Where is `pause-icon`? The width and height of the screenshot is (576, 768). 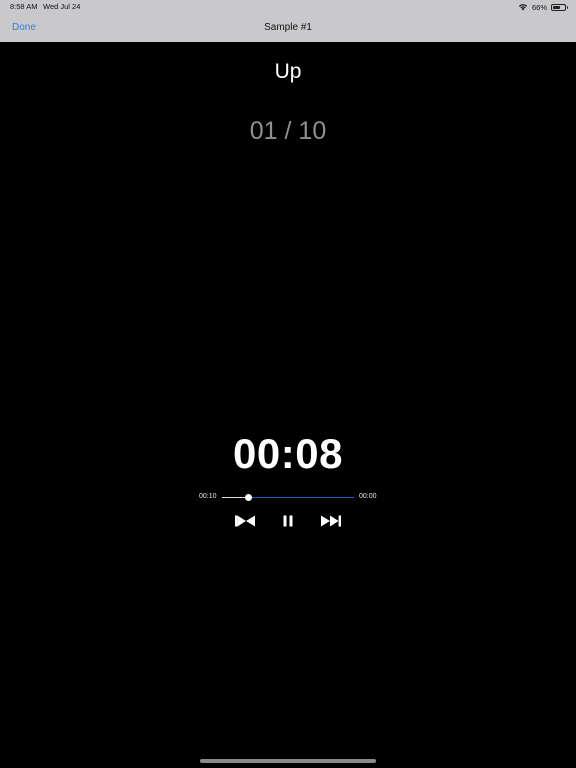
pause-icon is located at coordinates (288, 521).